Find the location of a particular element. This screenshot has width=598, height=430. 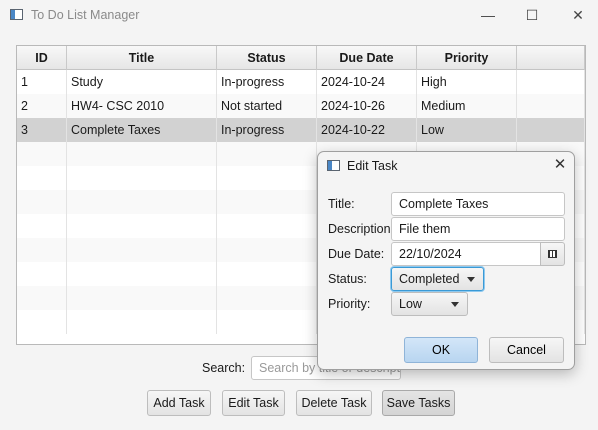

due-date-field is located at coordinates (466, 254).